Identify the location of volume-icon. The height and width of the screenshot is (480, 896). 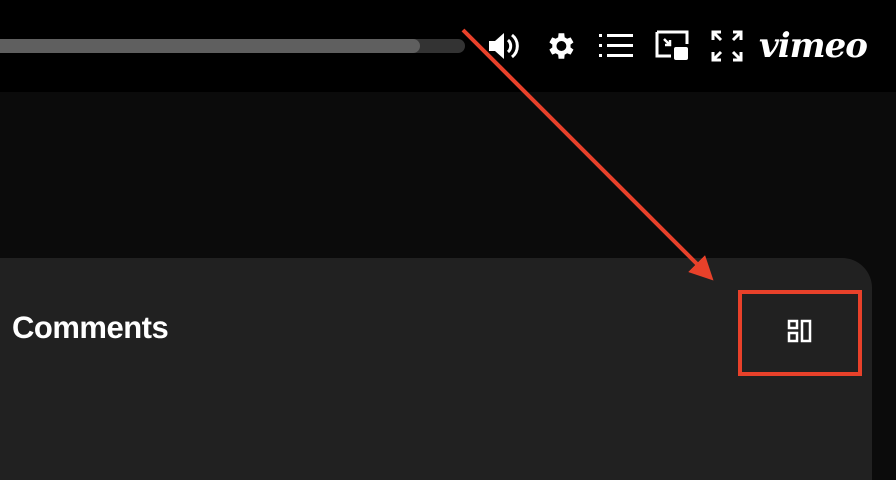
(504, 46).